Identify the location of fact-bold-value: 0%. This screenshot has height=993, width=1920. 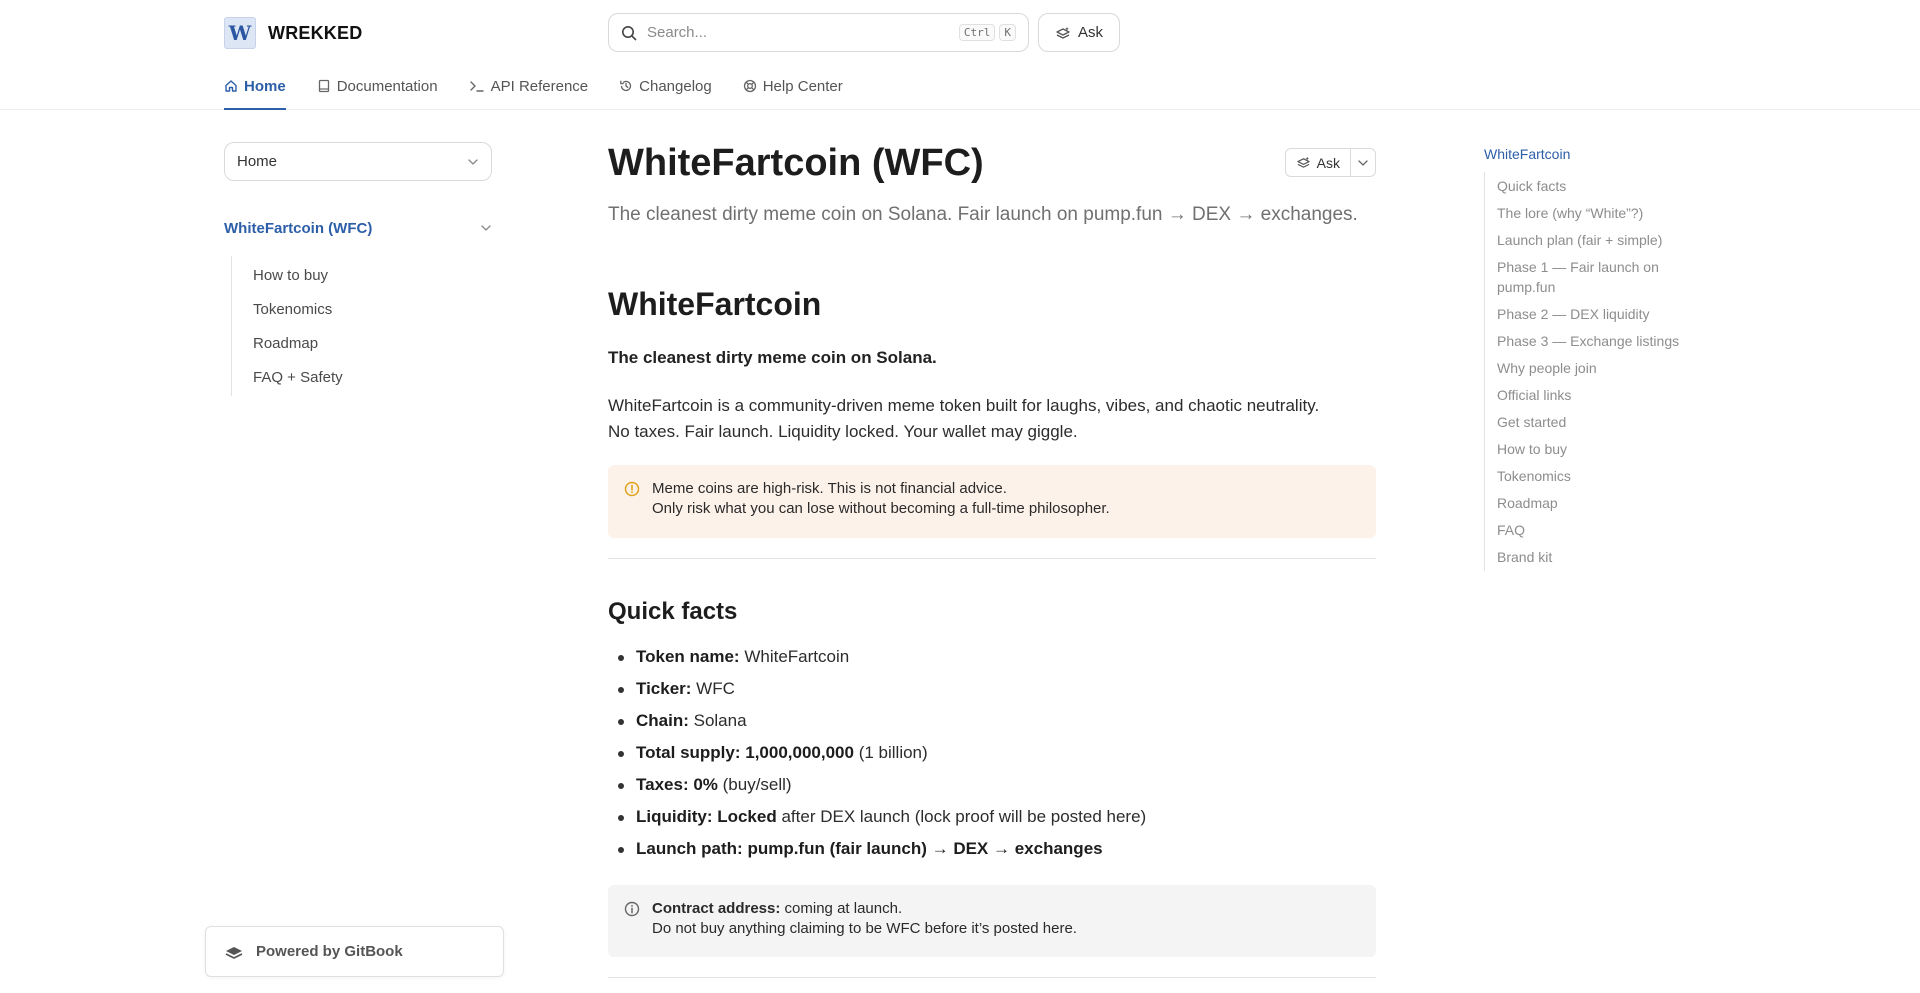
(703, 784).